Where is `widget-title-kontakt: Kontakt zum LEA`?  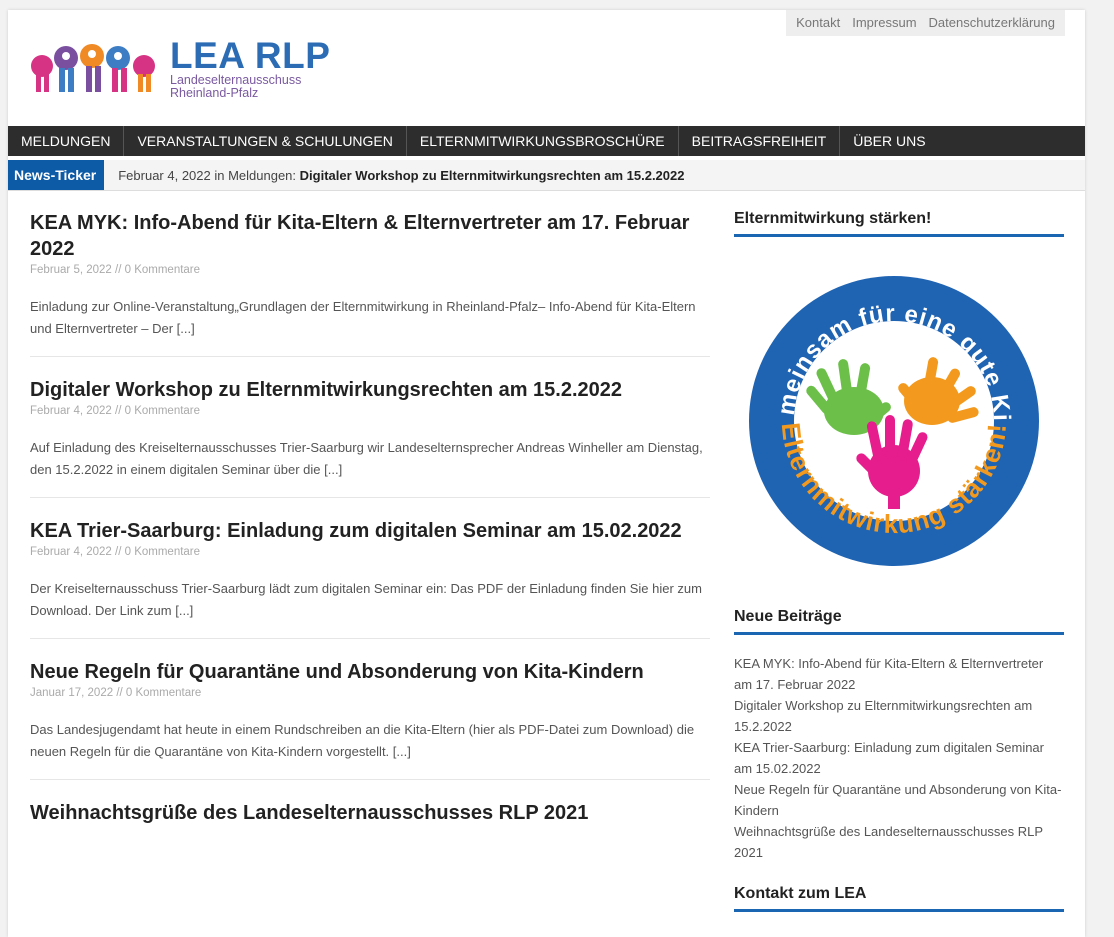 widget-title-kontakt: Kontakt zum LEA is located at coordinates (899, 898).